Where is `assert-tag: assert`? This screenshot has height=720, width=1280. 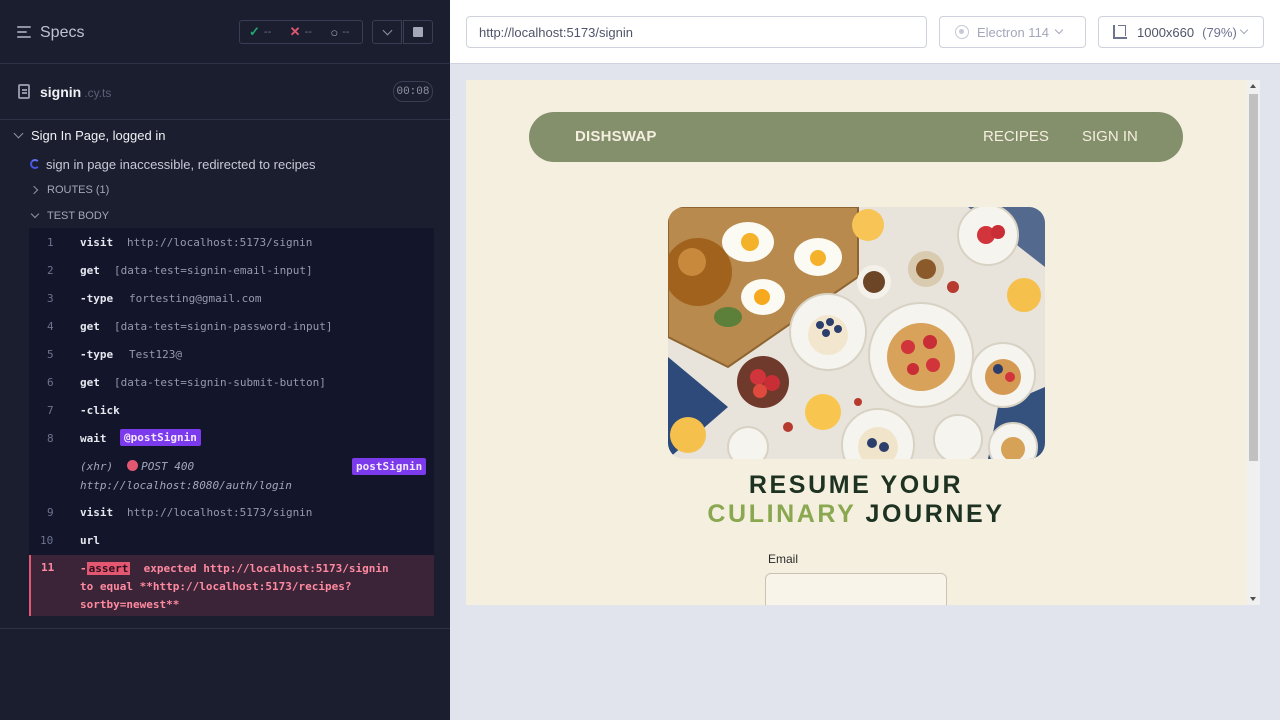 assert-tag: assert is located at coordinates (108, 568).